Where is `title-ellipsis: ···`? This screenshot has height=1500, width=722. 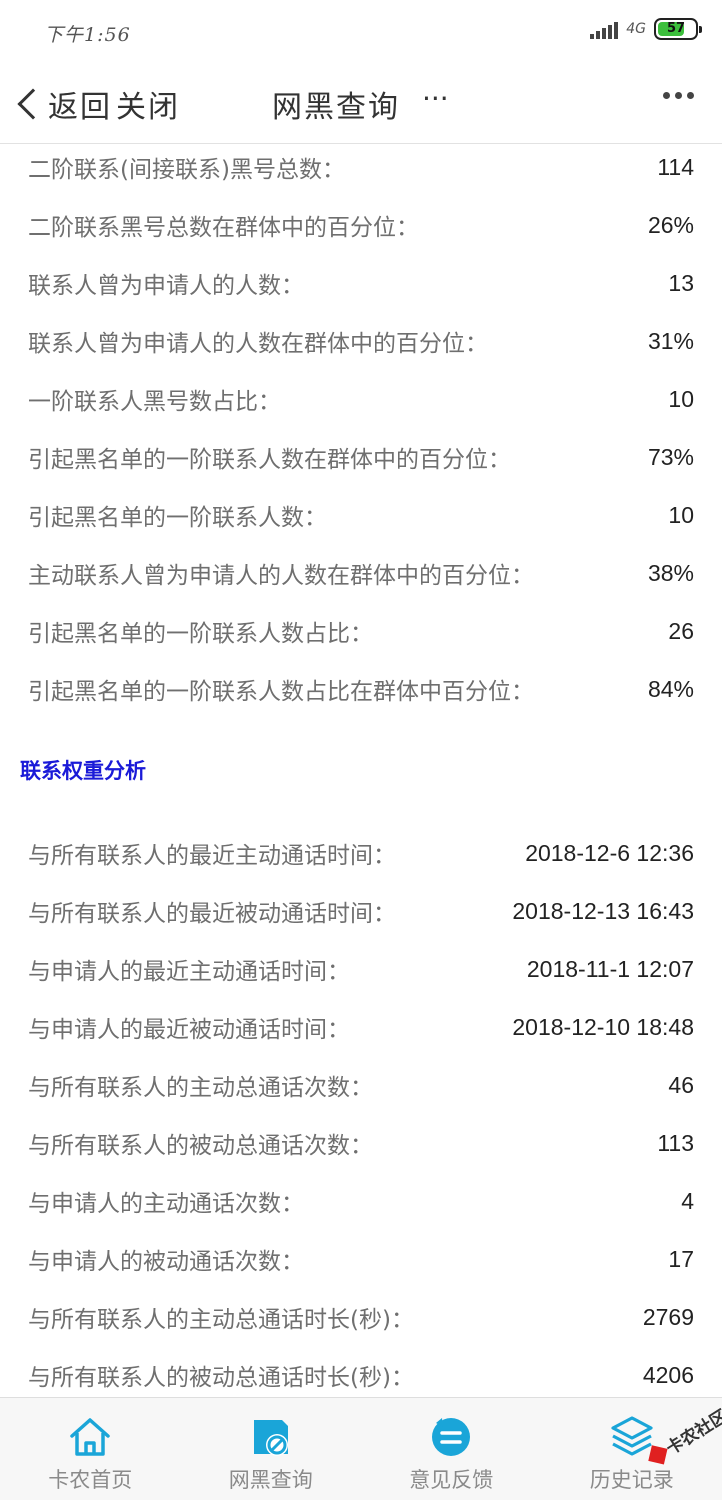 title-ellipsis: ··· is located at coordinates (435, 98).